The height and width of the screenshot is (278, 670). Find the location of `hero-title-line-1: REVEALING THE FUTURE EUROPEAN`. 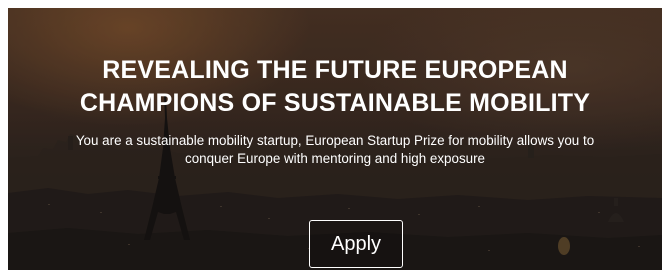

hero-title-line-1: REVEALING THE FUTURE EUROPEAN is located at coordinates (335, 70).